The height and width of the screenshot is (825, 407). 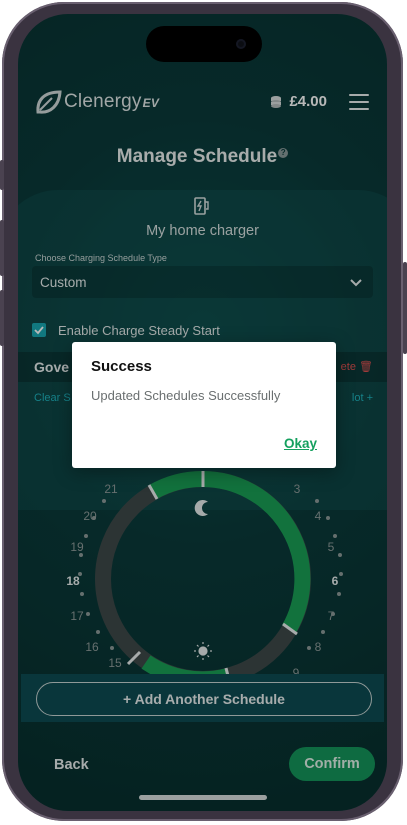 I want to click on okay-button: Okay, so click(x=300, y=443).